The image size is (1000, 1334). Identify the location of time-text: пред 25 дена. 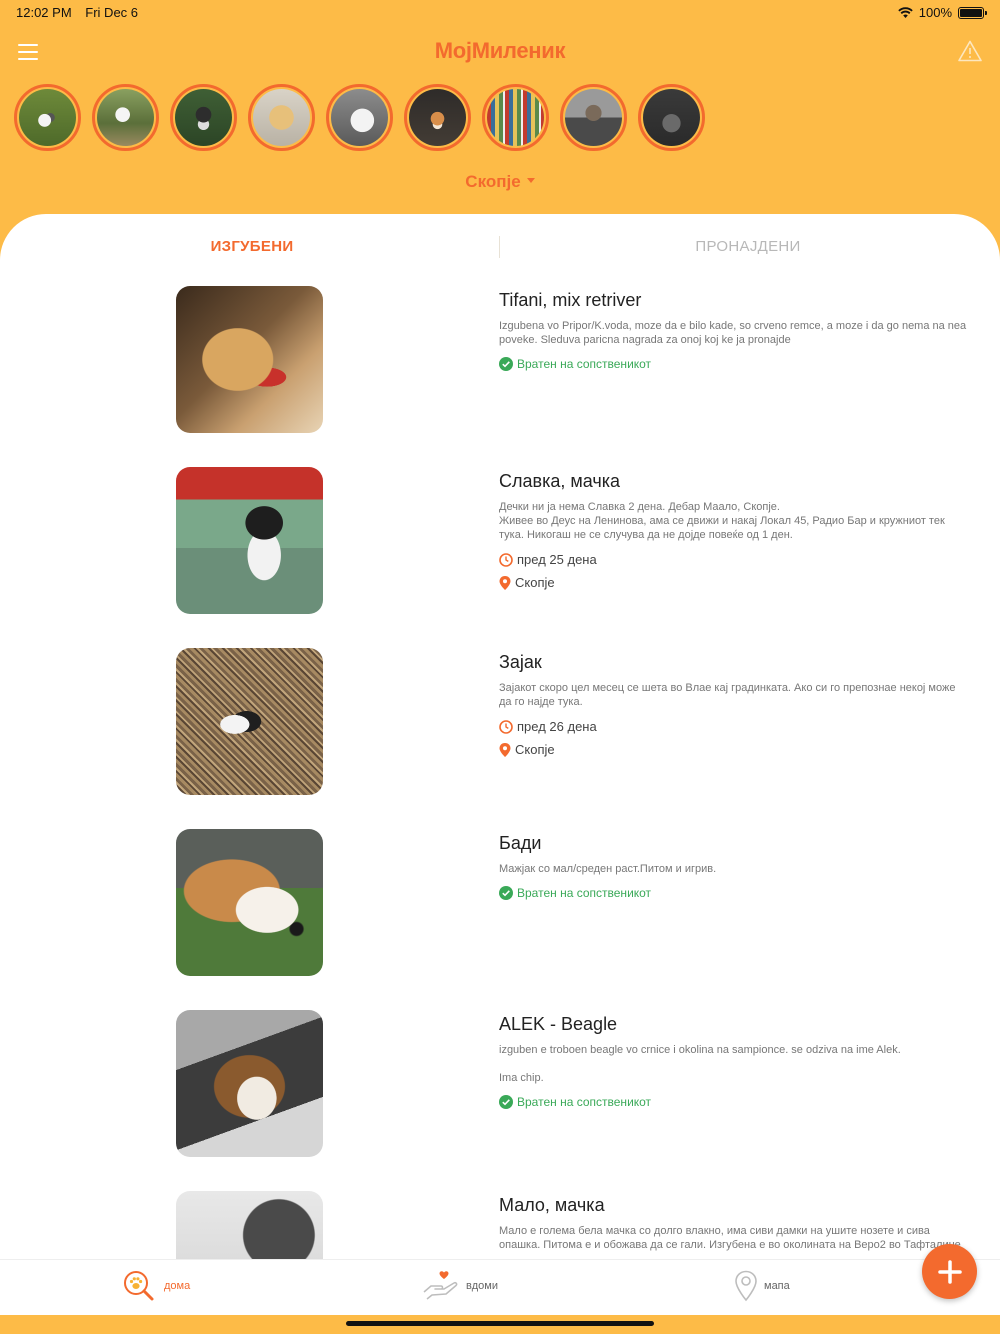
(557, 559).